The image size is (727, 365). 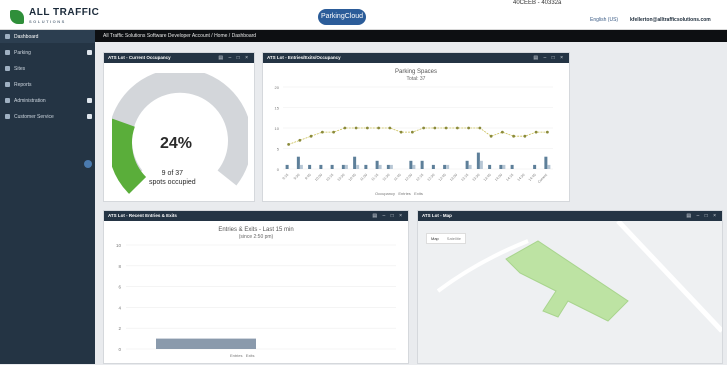 What do you see at coordinates (567, 281) in the screenshot?
I see `parking-lot-polygon` at bounding box center [567, 281].